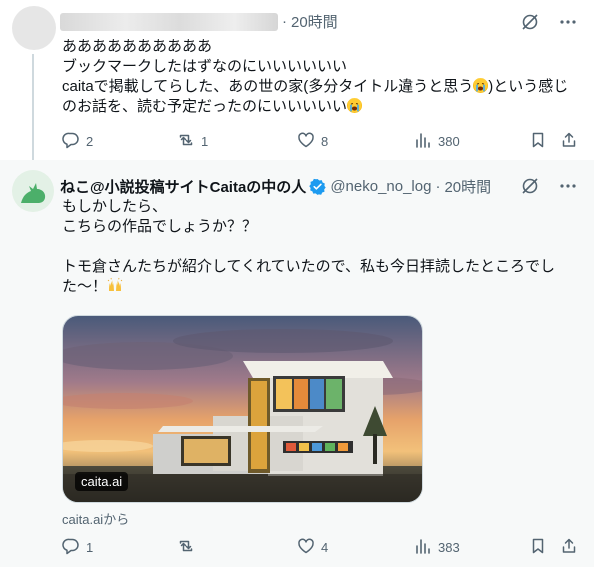  I want to click on more-icon, so click(568, 24).